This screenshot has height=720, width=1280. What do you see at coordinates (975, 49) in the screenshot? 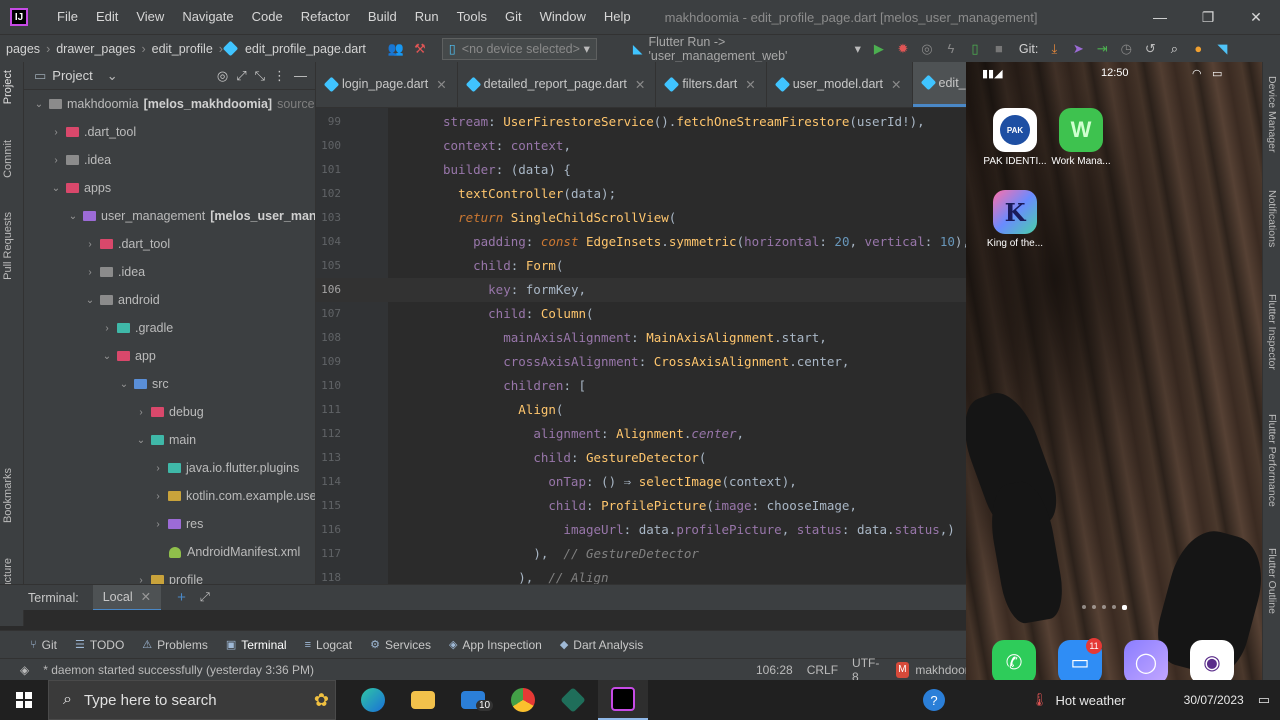
I see `attach-icon: ▯` at bounding box center [975, 49].